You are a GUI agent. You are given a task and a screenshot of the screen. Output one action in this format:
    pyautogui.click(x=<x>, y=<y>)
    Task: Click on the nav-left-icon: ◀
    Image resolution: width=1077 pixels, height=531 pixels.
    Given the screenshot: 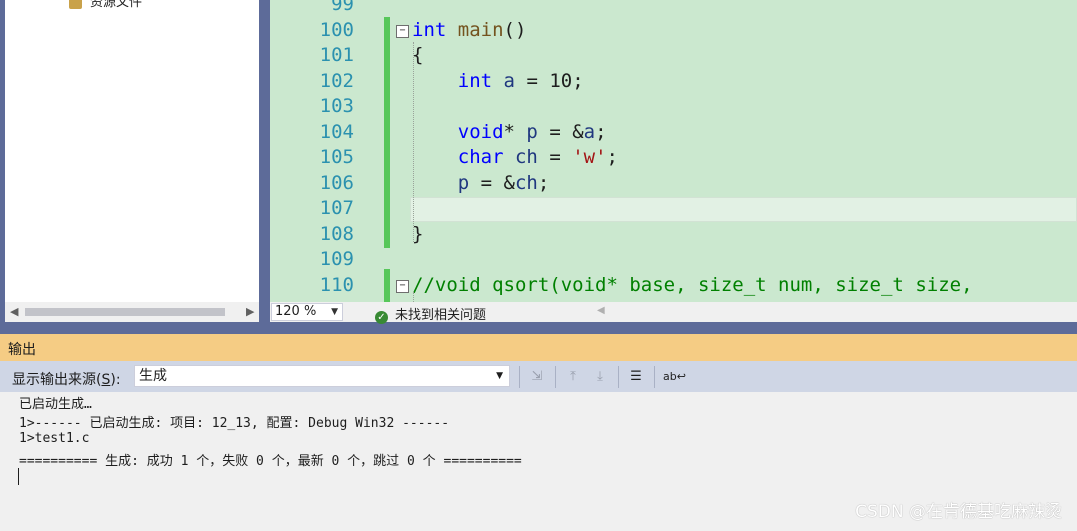 What is the action you would take?
    pyautogui.click(x=601, y=310)
    